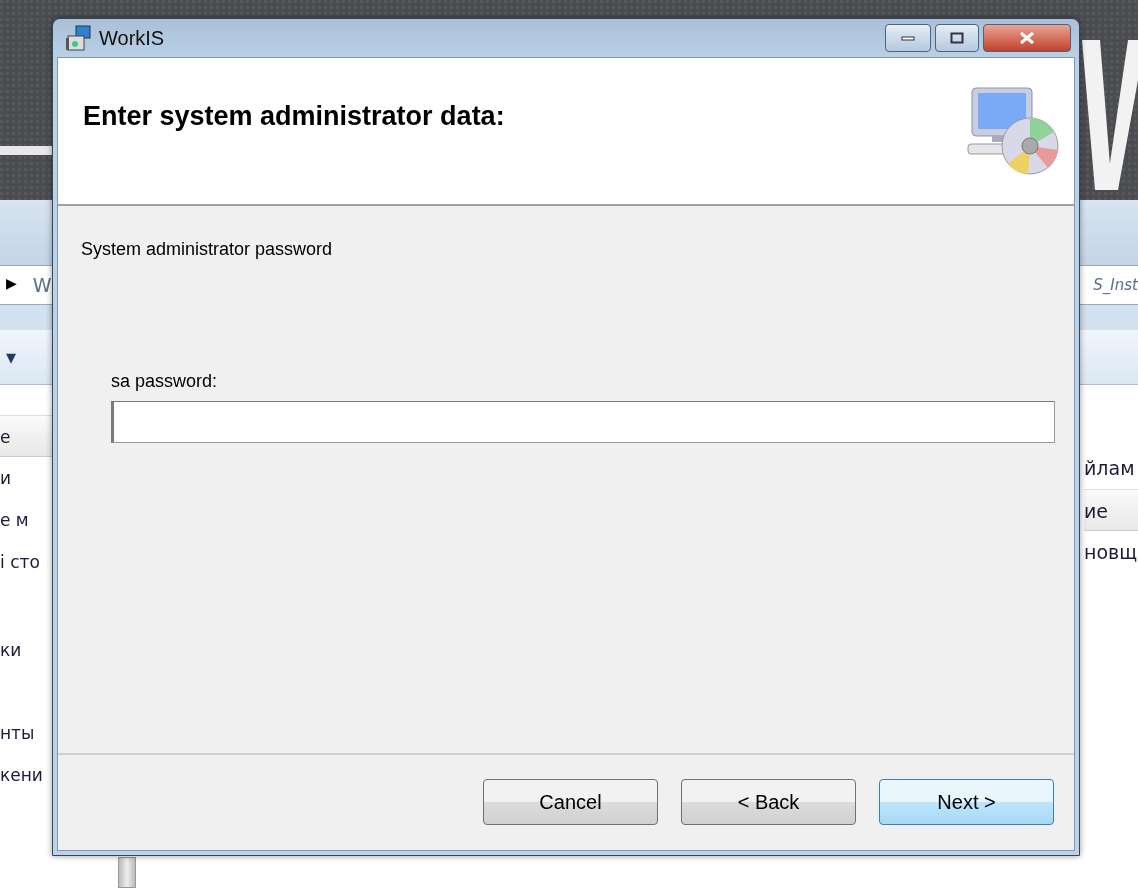 The height and width of the screenshot is (888, 1138). Describe the element at coordinates (294, 116) in the screenshot. I see `page-heading: Enter system administrator data:` at that location.